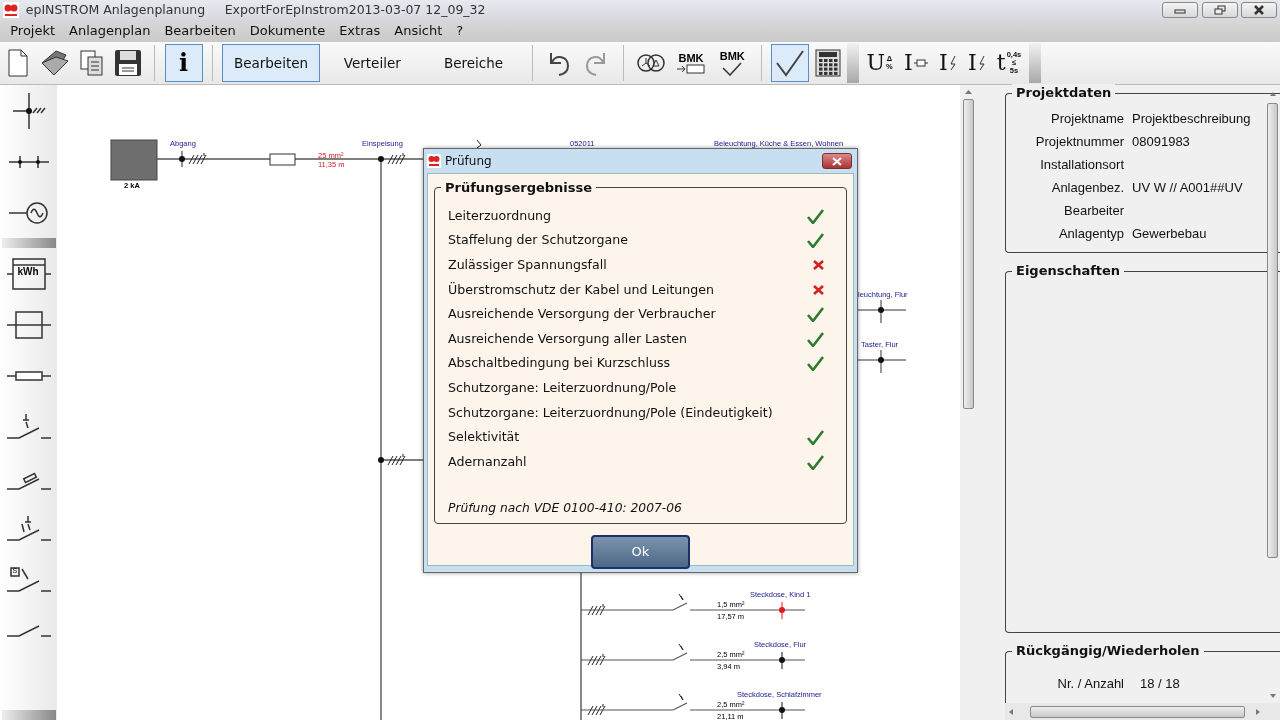 The height and width of the screenshot is (720, 1280). I want to click on check-label: Leiterzuordnung, so click(500, 215).